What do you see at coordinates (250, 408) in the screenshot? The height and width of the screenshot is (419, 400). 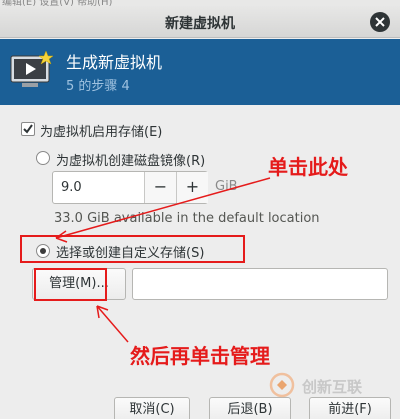 I see `back-button: 后退(B)` at bounding box center [250, 408].